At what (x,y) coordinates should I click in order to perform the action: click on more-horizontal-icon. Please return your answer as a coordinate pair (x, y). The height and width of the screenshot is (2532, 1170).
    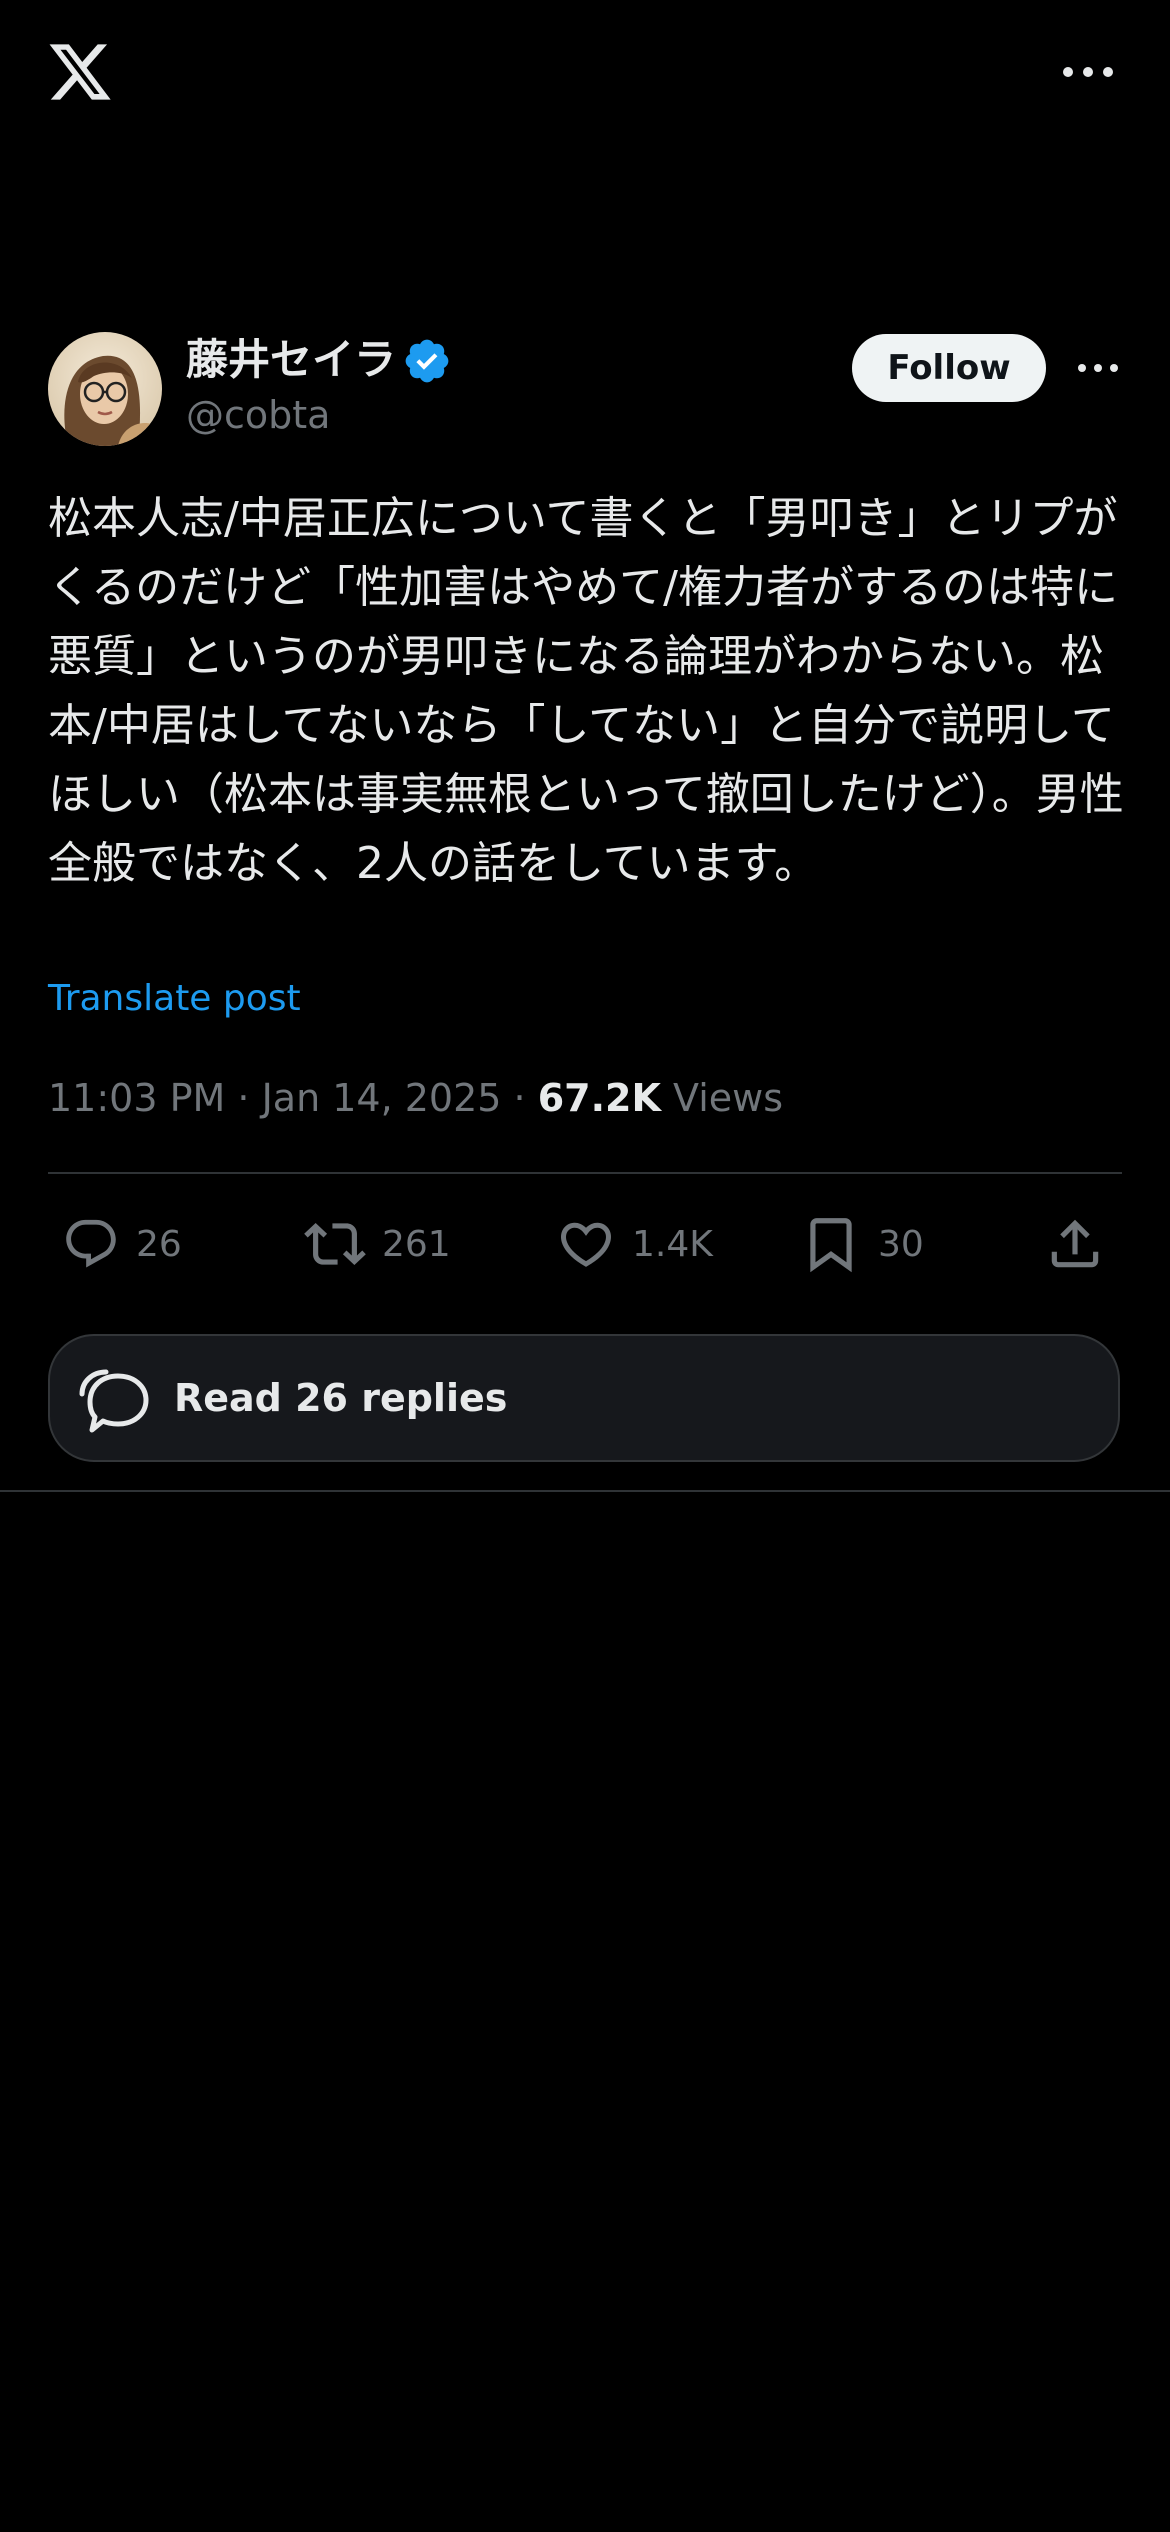
    Looking at the image, I should click on (1088, 72).